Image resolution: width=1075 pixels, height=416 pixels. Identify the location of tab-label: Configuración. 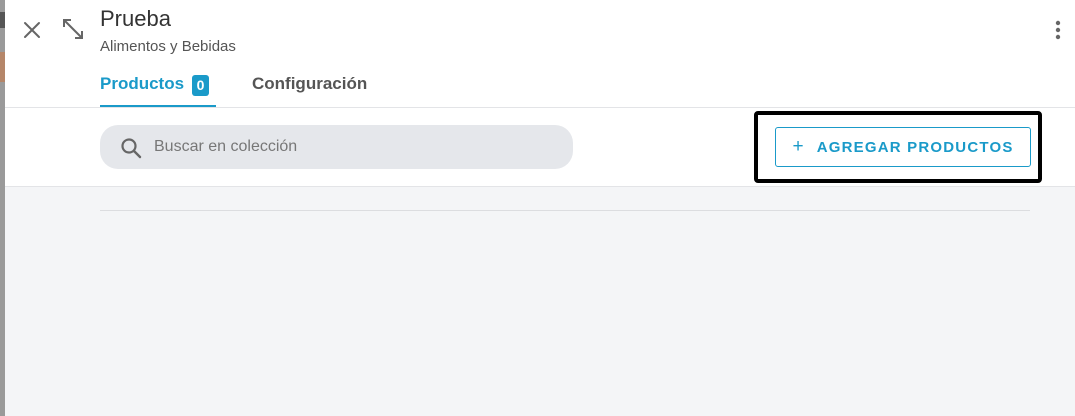
(310, 83).